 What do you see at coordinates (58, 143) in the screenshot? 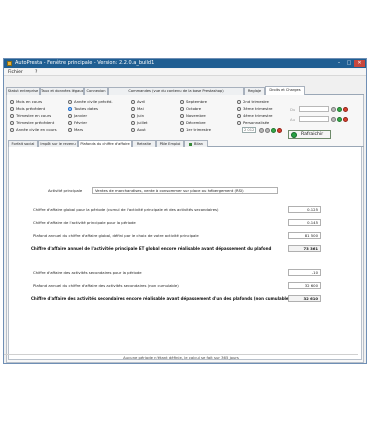
I see `subtab-impot-revenu: Impôt sur le revenu` at bounding box center [58, 143].